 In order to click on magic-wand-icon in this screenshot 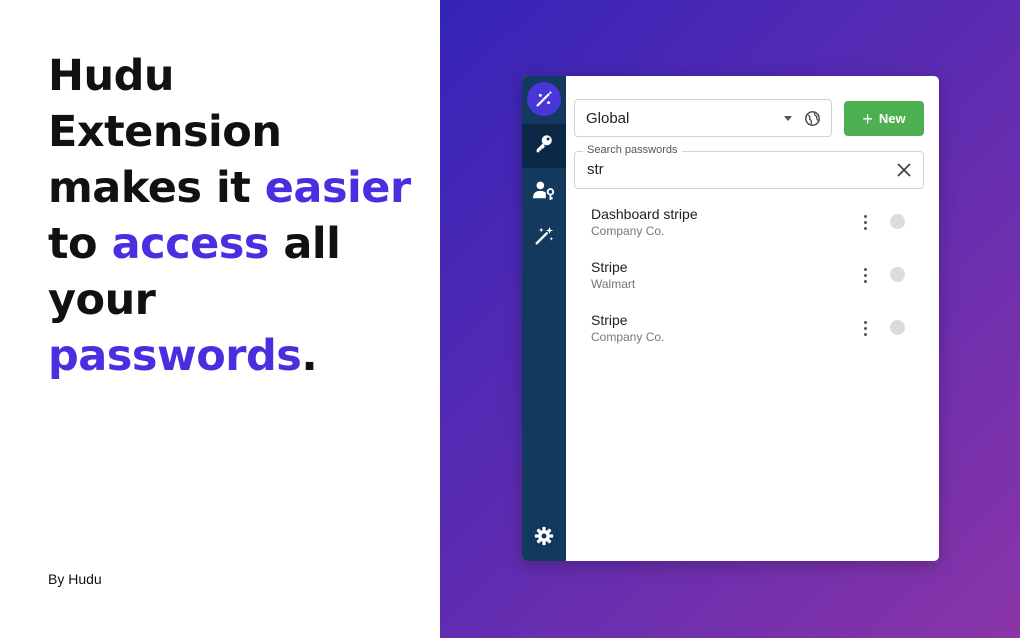, I will do `click(544, 99)`.